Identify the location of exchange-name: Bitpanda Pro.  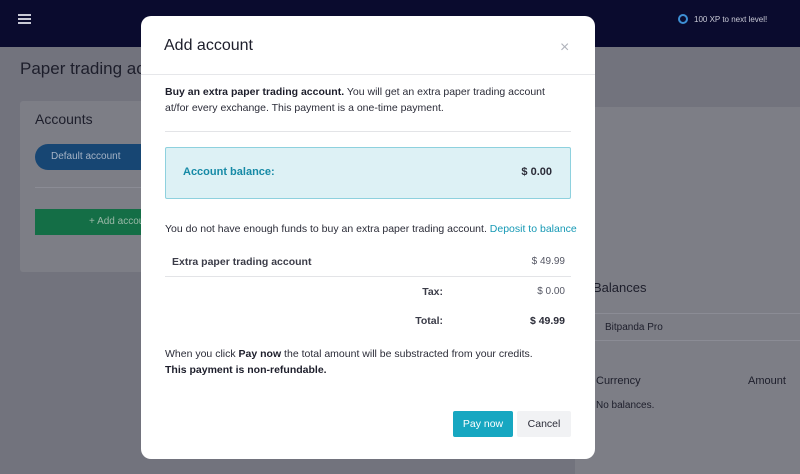
(634, 327).